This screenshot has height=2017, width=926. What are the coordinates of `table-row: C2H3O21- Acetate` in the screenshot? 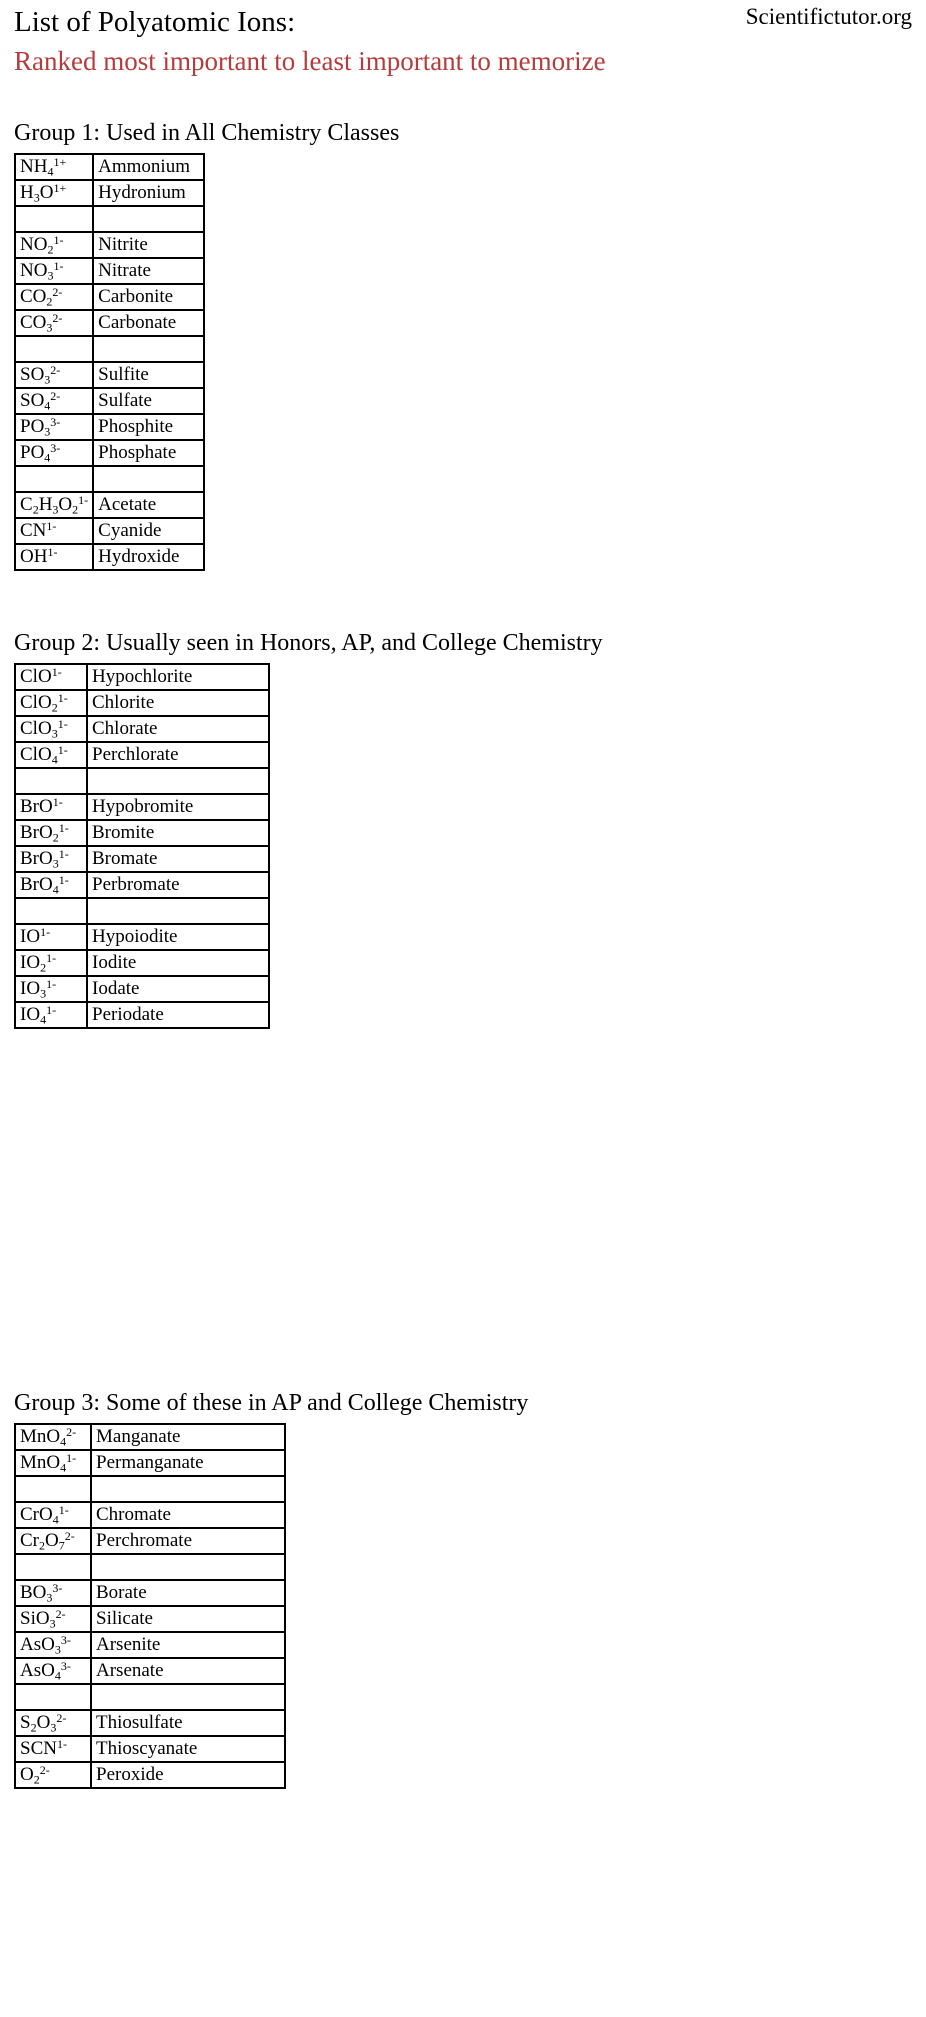 It's located at (109, 505).